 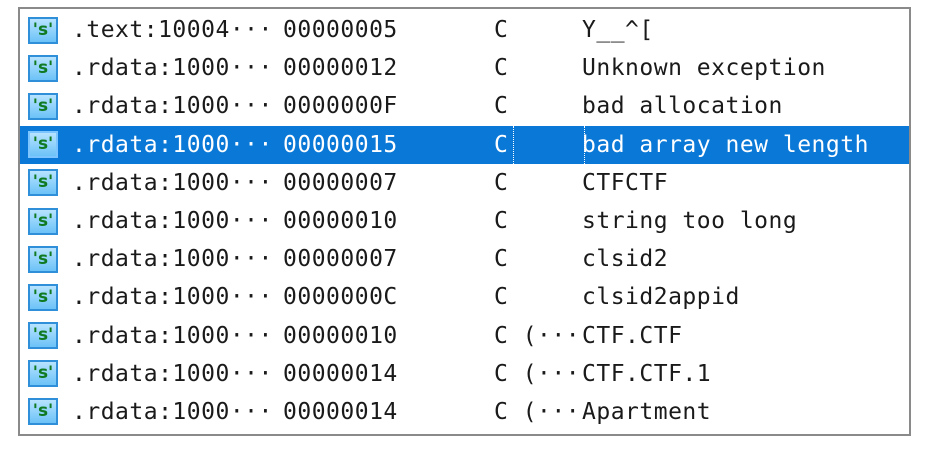 I want to click on string-value: bad array new length, so click(x=725, y=144).